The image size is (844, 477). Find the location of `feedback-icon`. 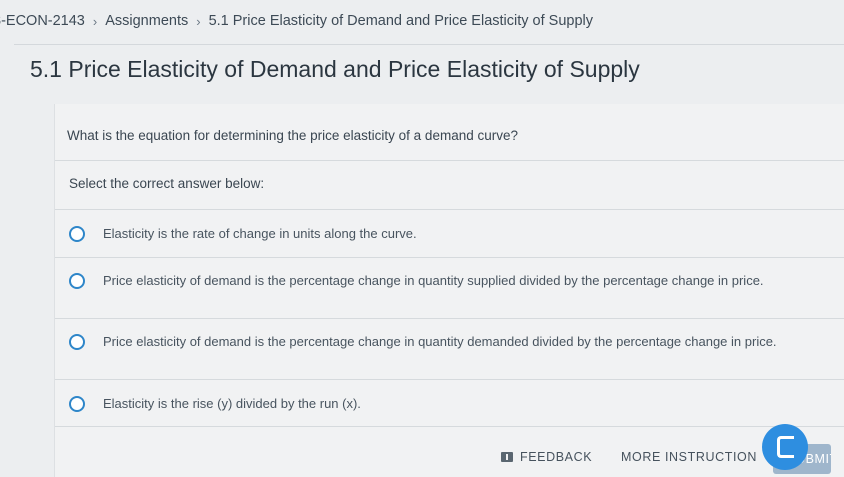

feedback-icon is located at coordinates (507, 457).